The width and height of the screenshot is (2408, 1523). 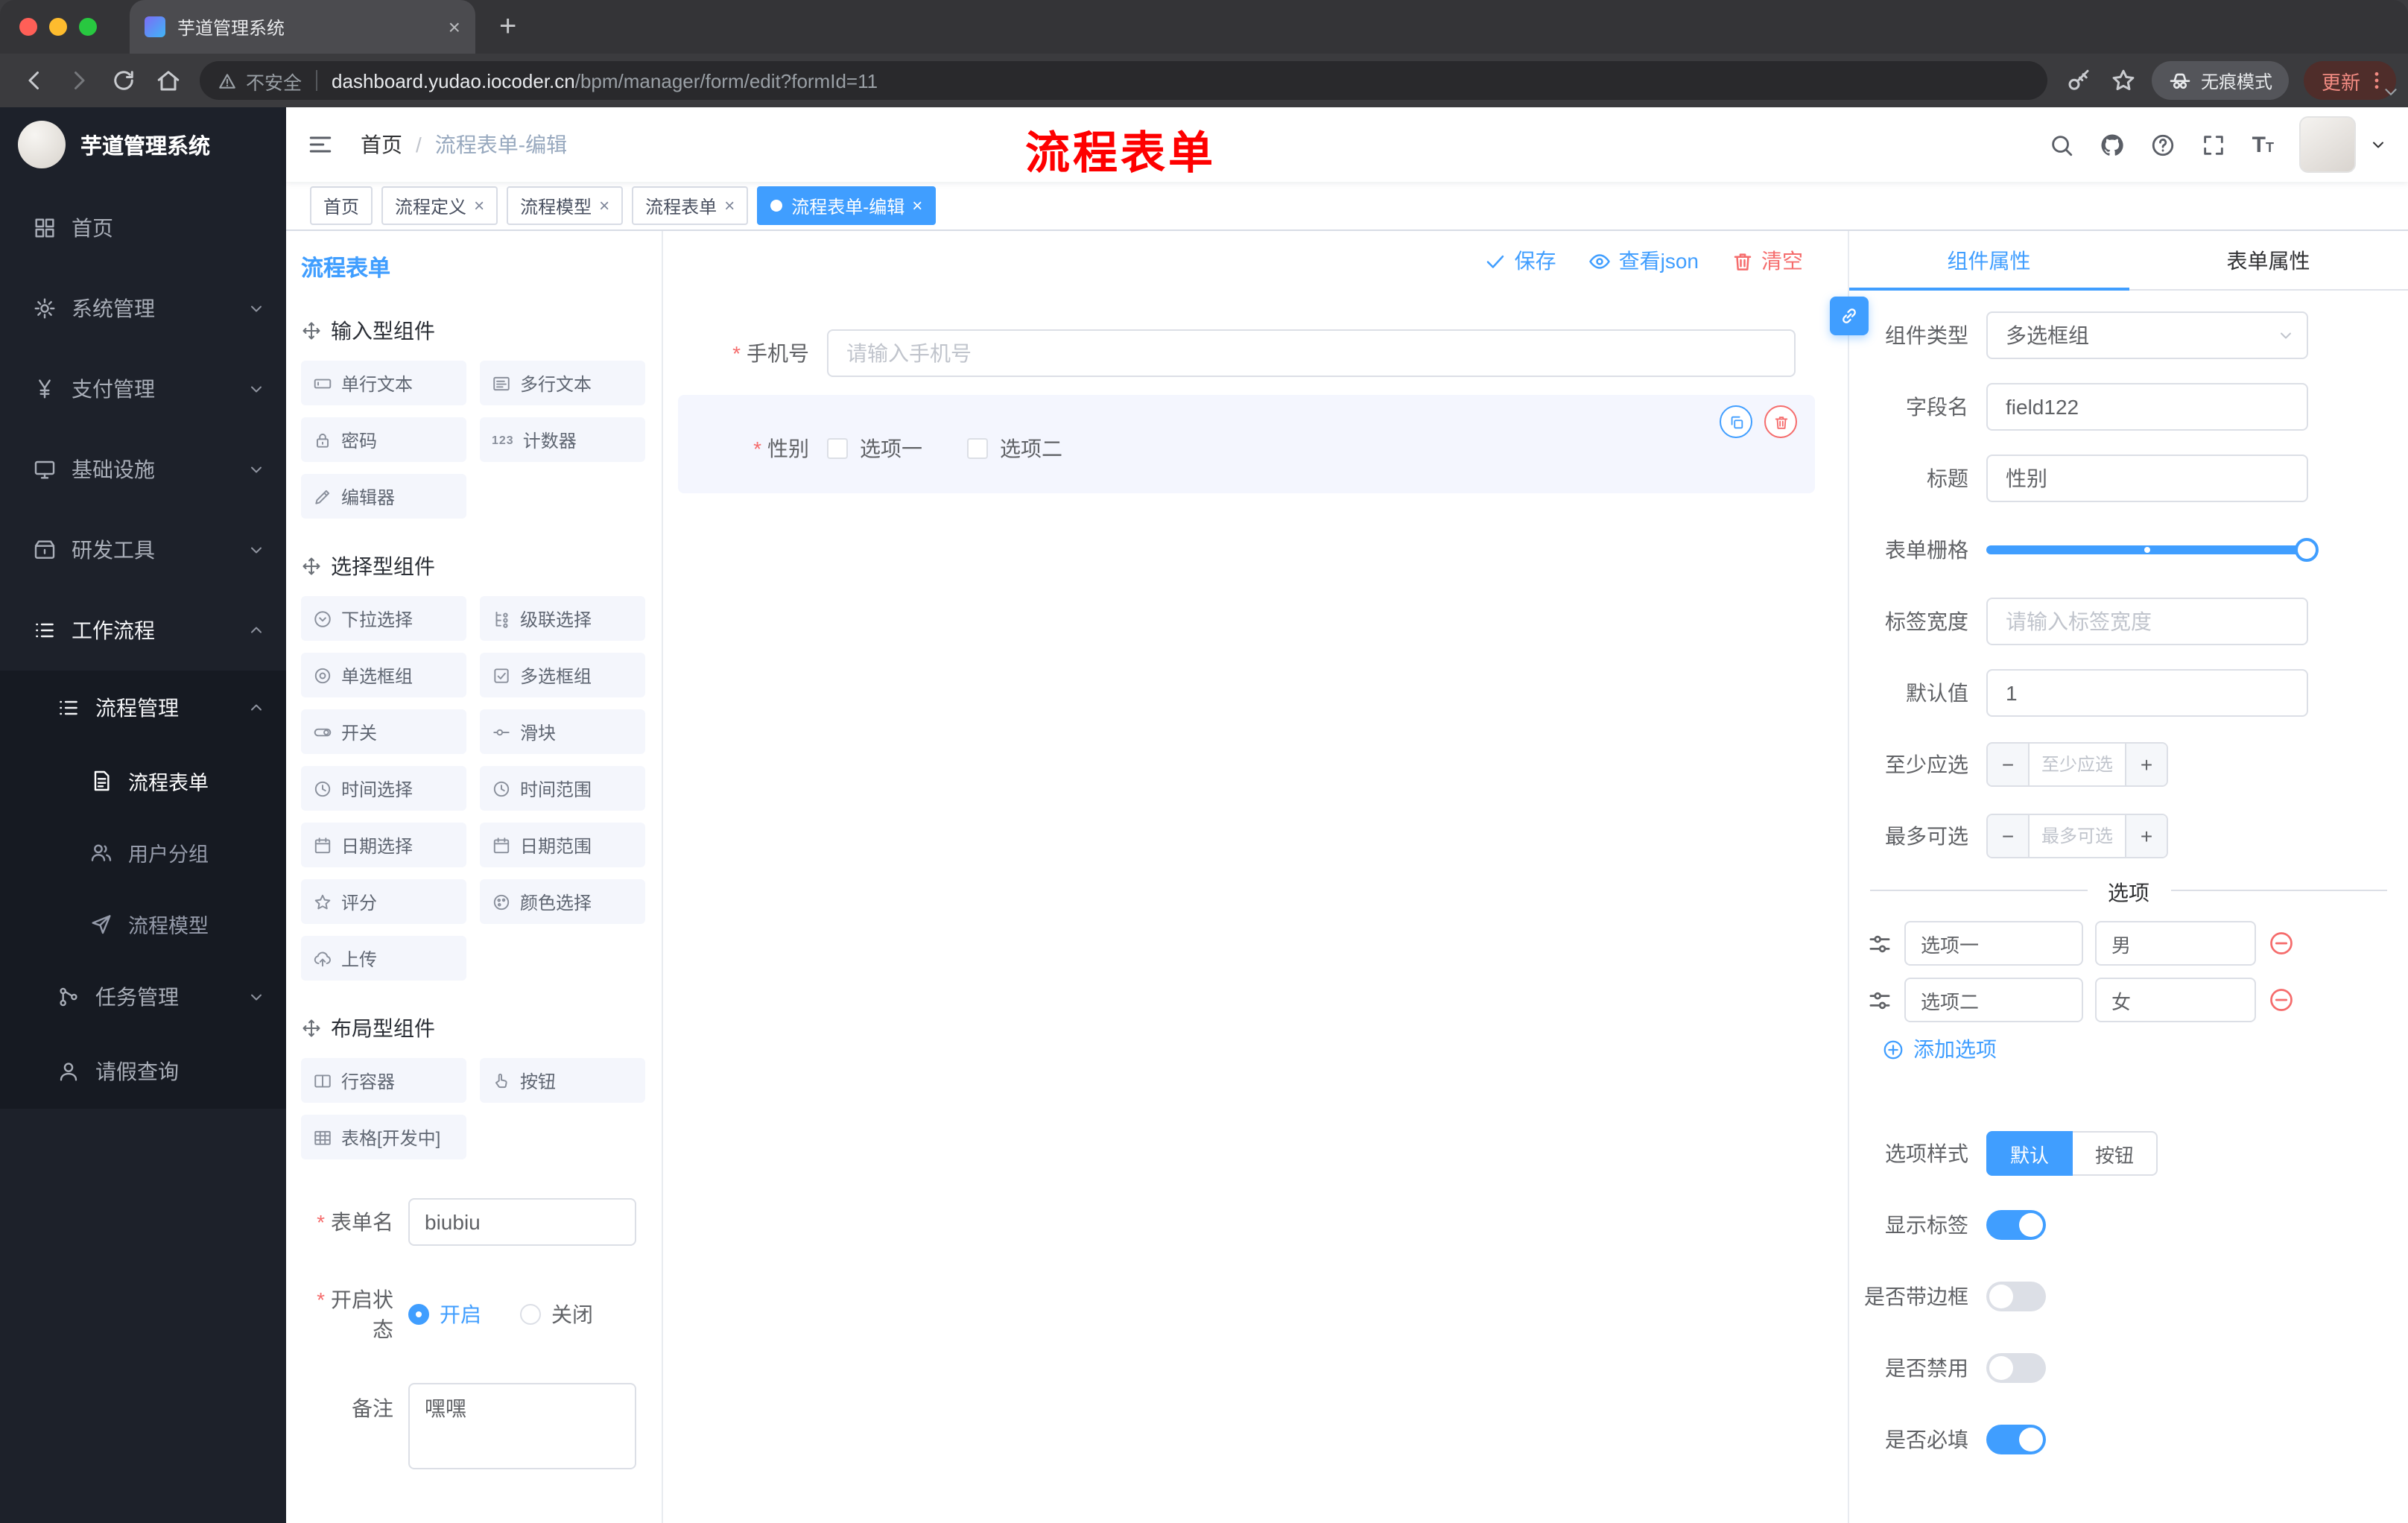 I want to click on search-icon, so click(x=2062, y=144).